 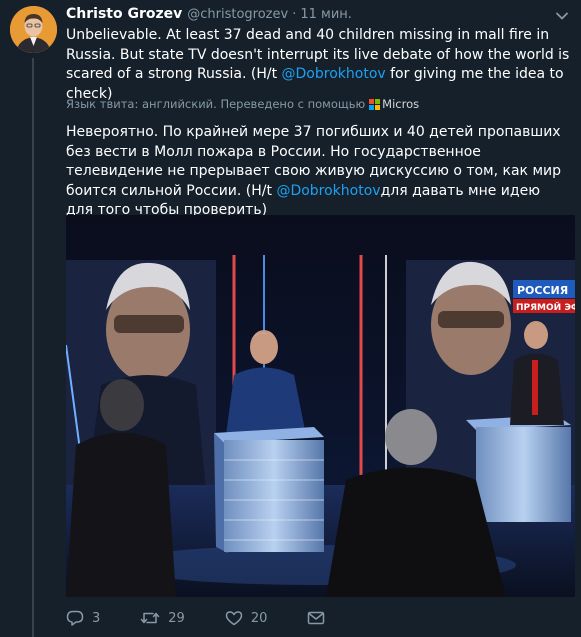 I want to click on tweet-timestamp: 11 мин., so click(x=326, y=14).